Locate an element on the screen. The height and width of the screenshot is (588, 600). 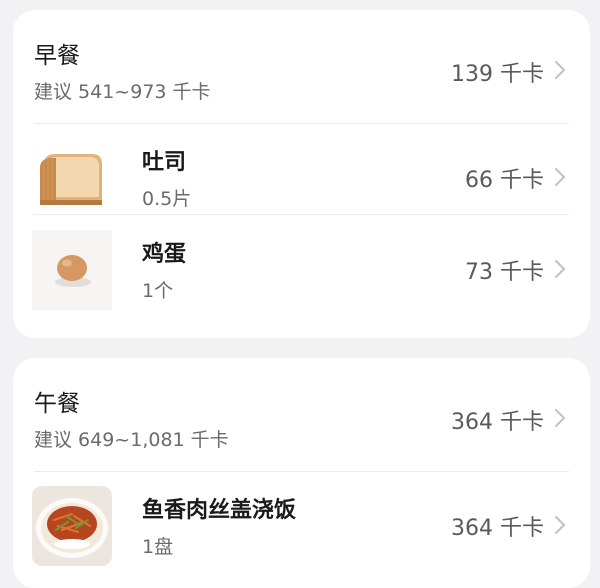
lunch-kcal: 364 千卡 is located at coordinates (497, 422).